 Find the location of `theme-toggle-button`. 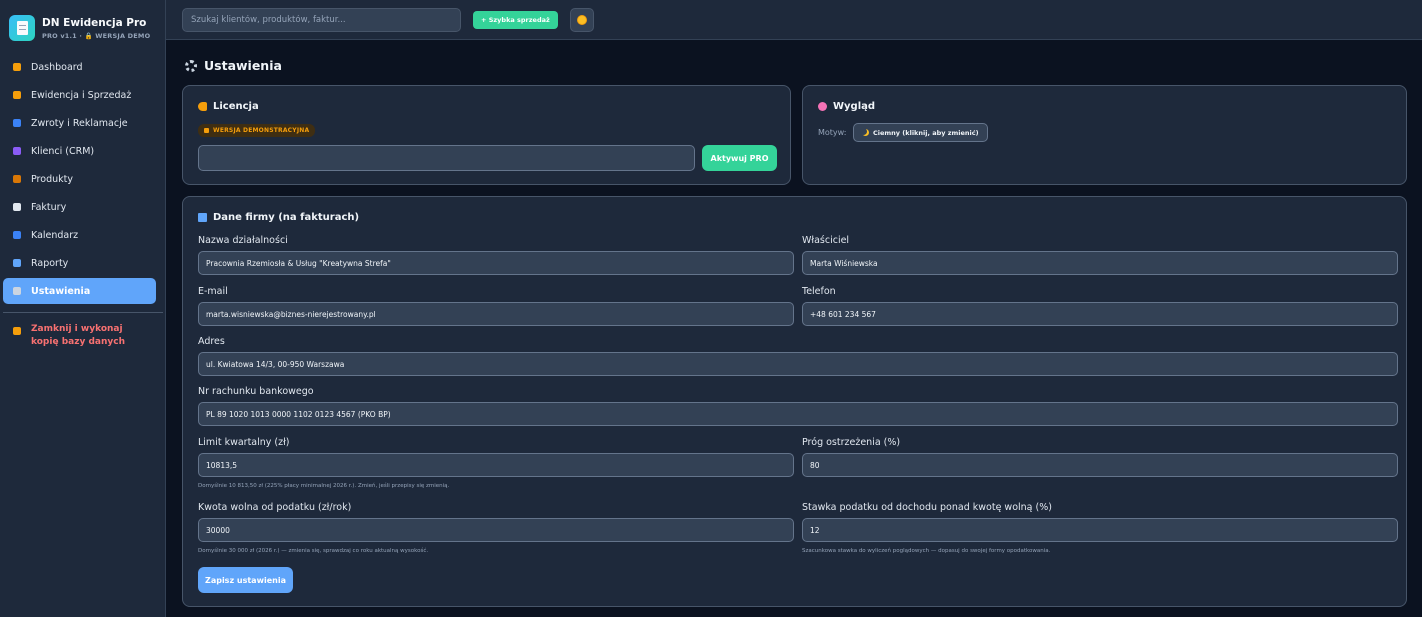

theme-toggle-button is located at coordinates (581, 19).